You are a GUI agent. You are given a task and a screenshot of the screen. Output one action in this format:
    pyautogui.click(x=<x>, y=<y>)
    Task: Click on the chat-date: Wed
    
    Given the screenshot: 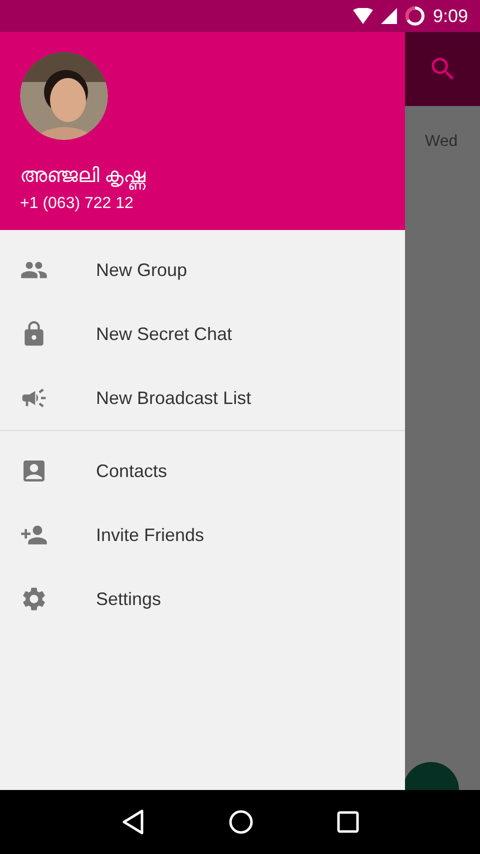 What is the action you would take?
    pyautogui.click(x=442, y=142)
    